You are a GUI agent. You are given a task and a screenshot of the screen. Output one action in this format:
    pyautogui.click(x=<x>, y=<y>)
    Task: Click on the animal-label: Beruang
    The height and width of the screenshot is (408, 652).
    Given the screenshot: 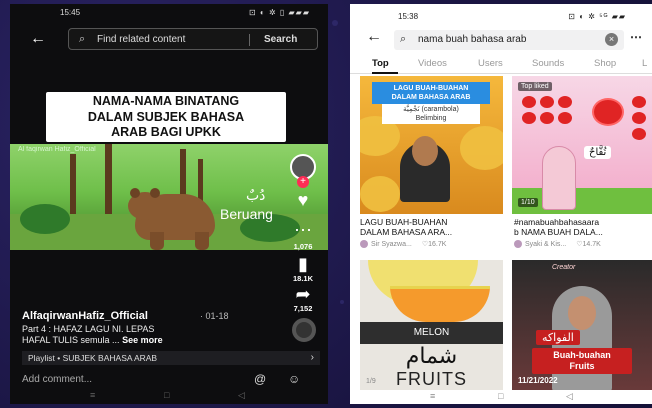 What is the action you would take?
    pyautogui.click(x=246, y=214)
    